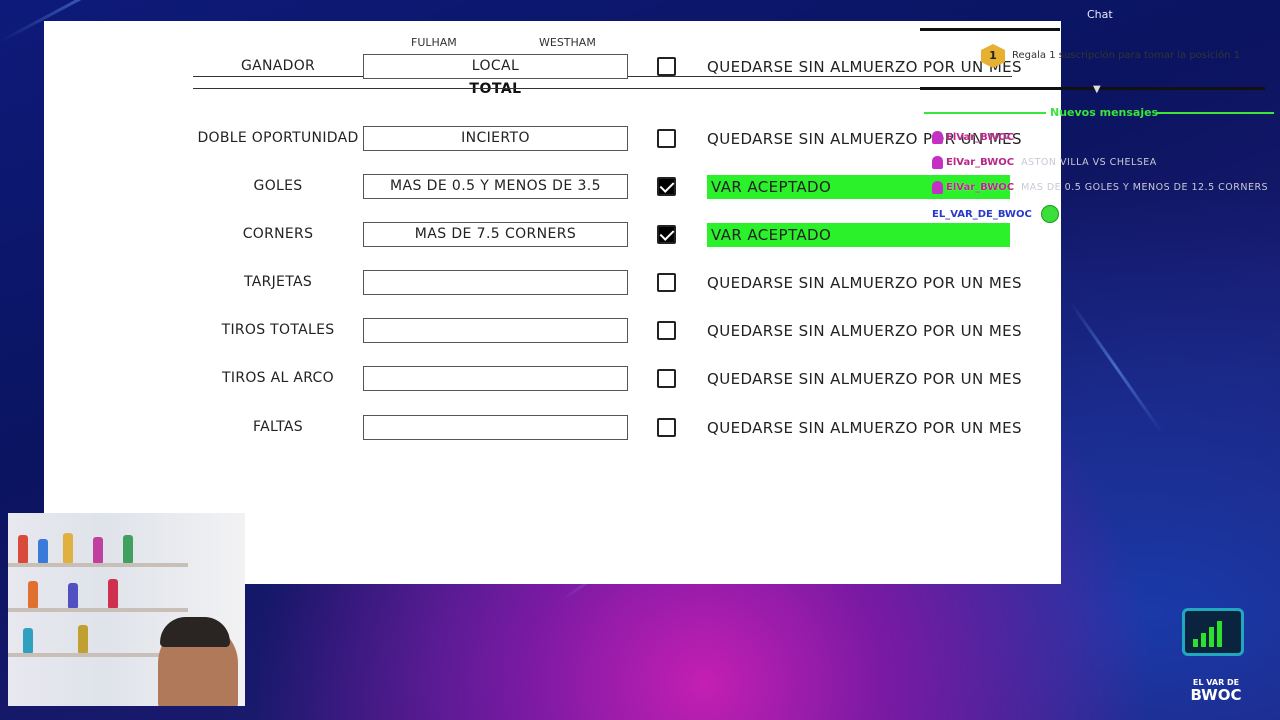  Describe the element at coordinates (1100, 14) in the screenshot. I see `chat-title: Chat` at that location.